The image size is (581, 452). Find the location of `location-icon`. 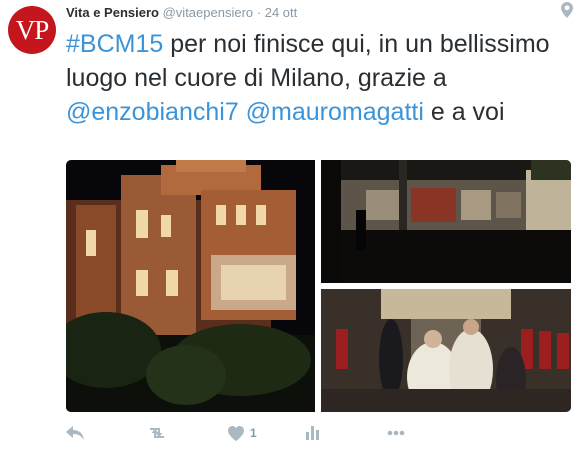

location-icon is located at coordinates (567, 10).